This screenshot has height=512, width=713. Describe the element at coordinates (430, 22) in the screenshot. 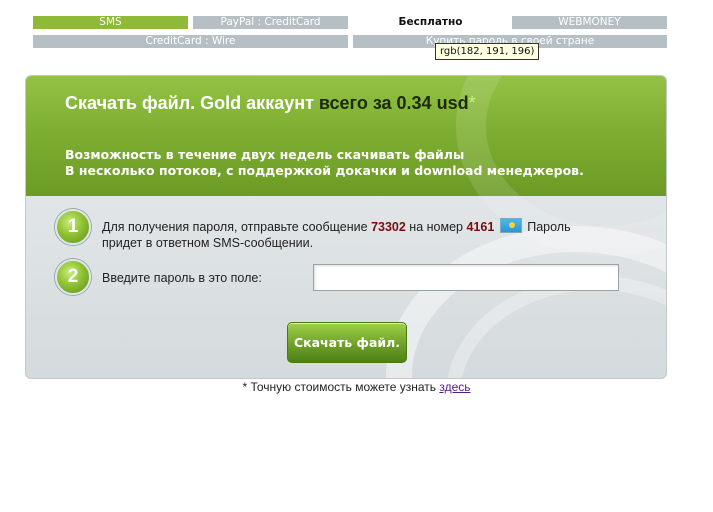

I see `tab-free: Бесплатно` at that location.